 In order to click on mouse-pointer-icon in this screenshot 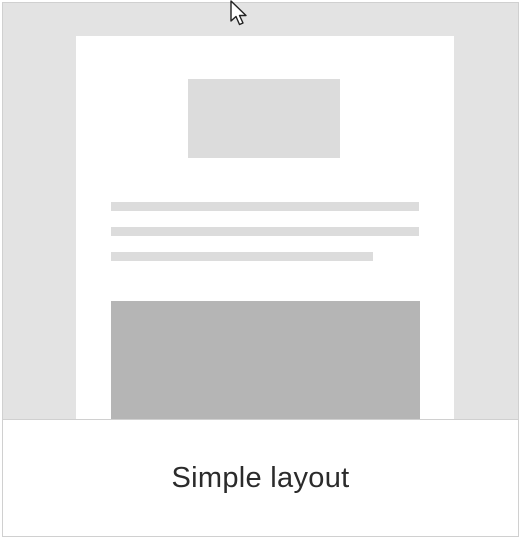, I will do `click(238, 13)`.